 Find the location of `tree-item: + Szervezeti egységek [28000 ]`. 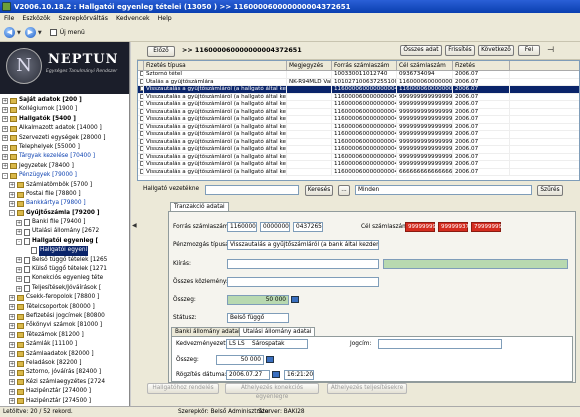

tree-item: + Szervezeti egységek [28000 ] is located at coordinates (64, 138).